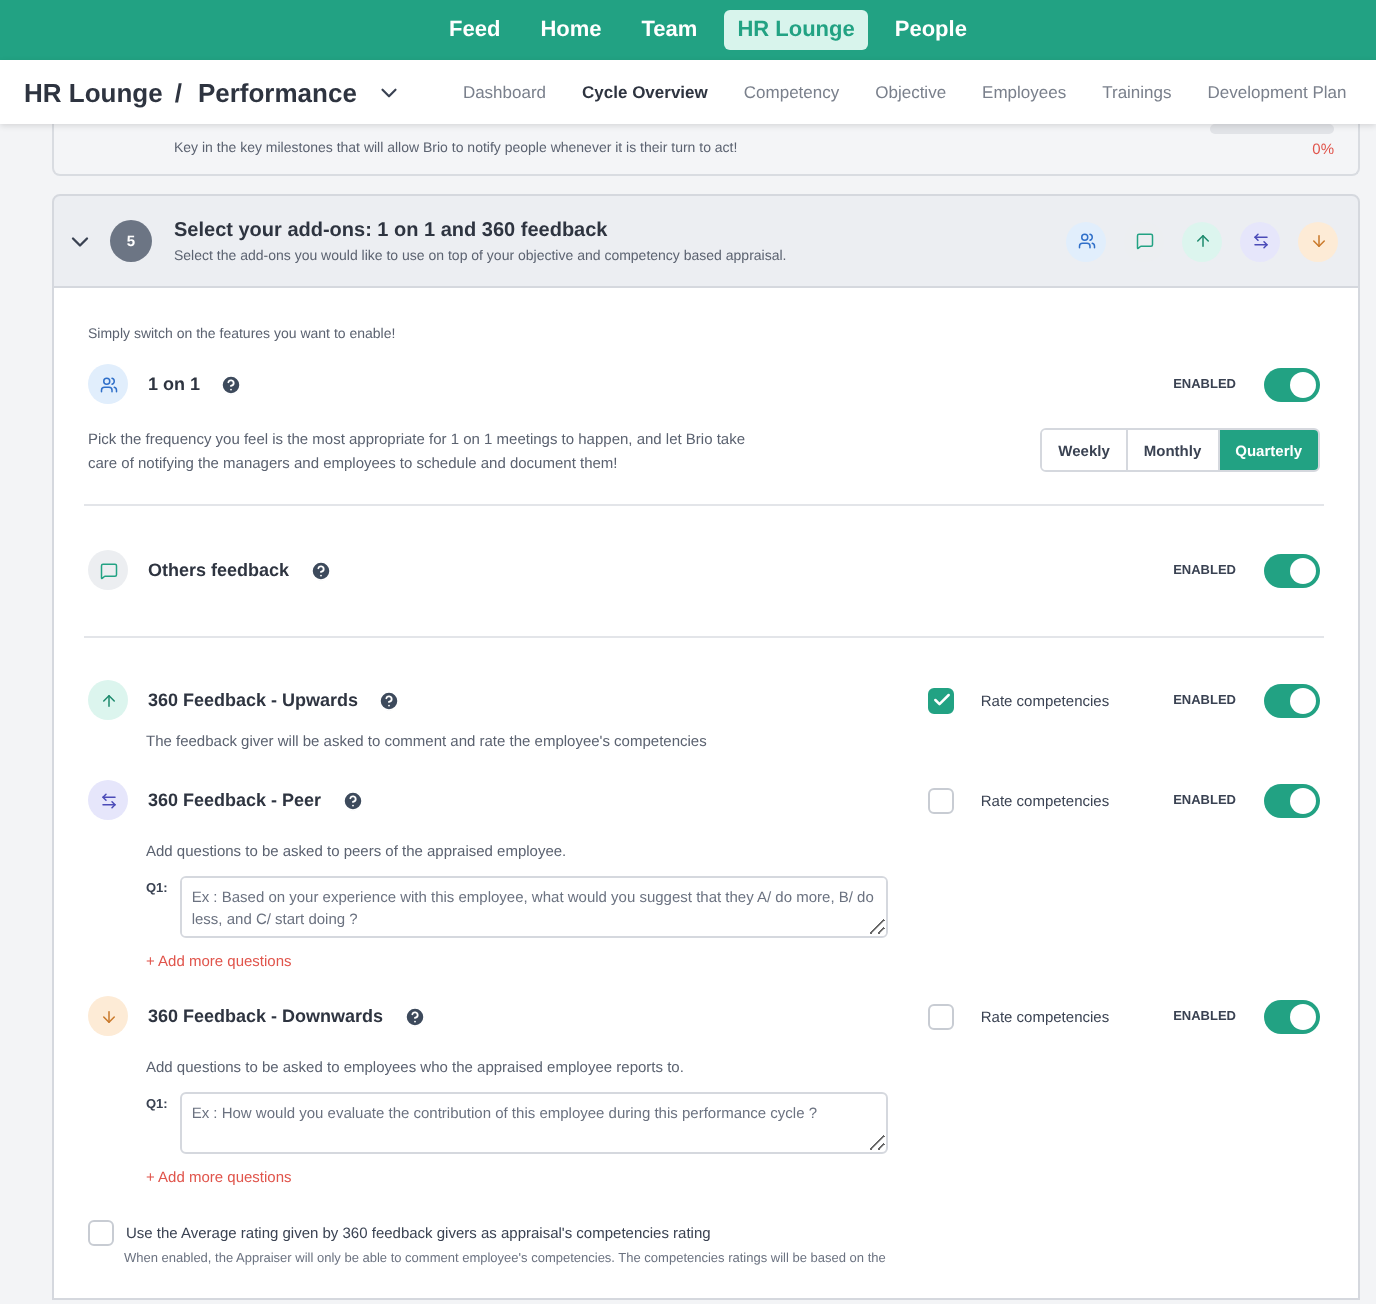 This screenshot has width=1376, height=1304. What do you see at coordinates (219, 570) in the screenshot?
I see `feature-title: Others feedback` at bounding box center [219, 570].